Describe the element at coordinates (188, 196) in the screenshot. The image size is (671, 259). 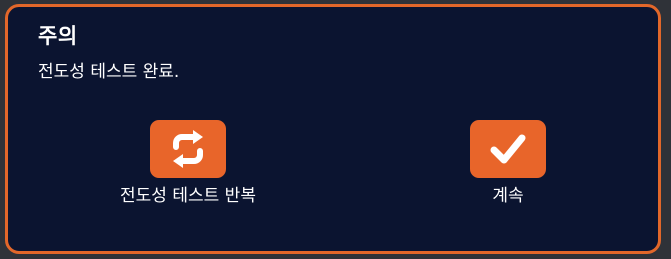
I see `repeat-conductivity-test-label: 전도성 테스트 반복` at that location.